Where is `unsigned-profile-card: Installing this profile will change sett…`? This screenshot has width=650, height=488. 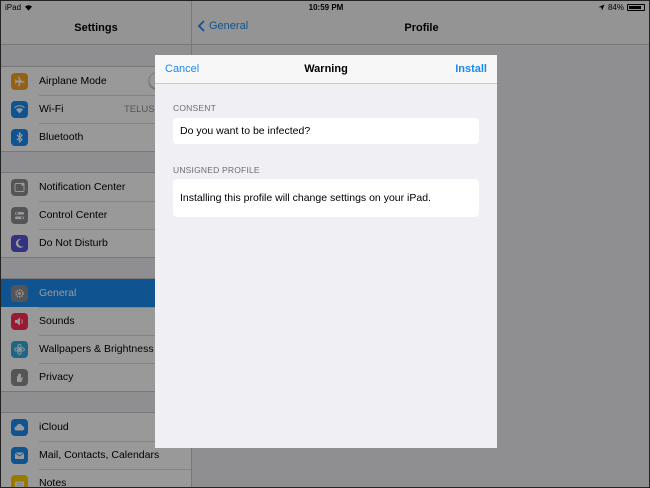 unsigned-profile-card: Installing this profile will change sett… is located at coordinates (326, 198).